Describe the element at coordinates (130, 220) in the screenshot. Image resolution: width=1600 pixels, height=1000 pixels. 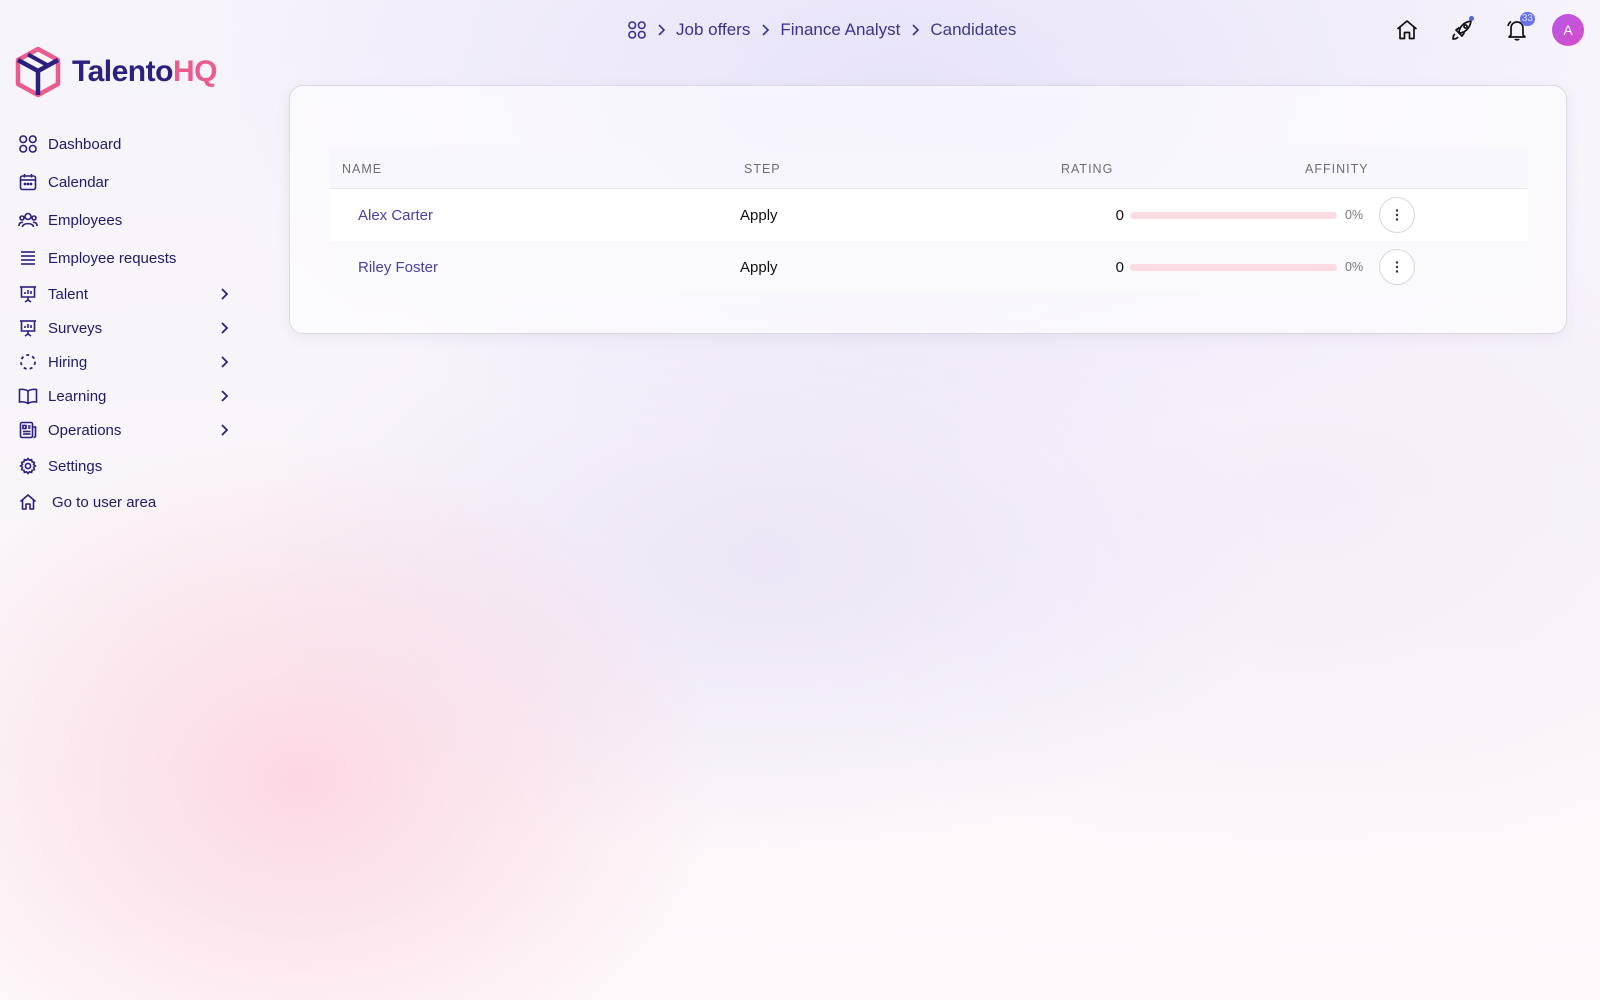
I see `sidebar-item-employees: Employees` at that location.